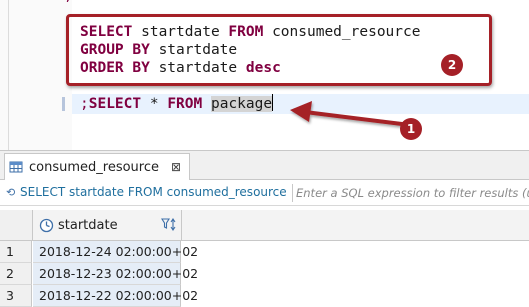  What do you see at coordinates (16, 274) in the screenshot?
I see `row-number: 2` at bounding box center [16, 274].